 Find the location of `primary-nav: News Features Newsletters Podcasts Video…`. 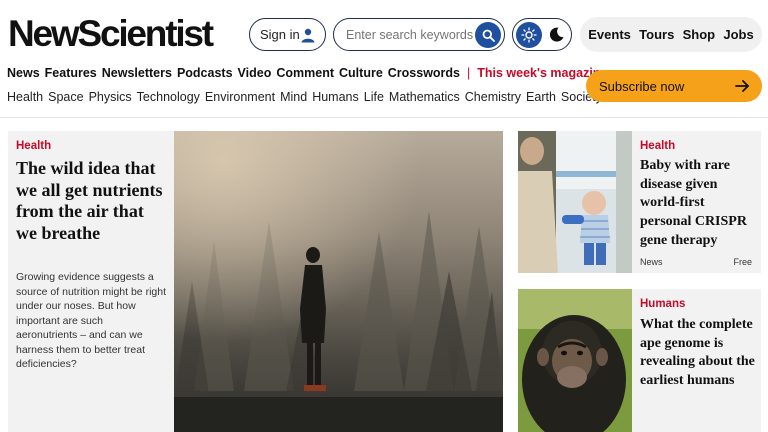

primary-nav: News Features Newsletters Podcasts Video… is located at coordinates (309, 73).